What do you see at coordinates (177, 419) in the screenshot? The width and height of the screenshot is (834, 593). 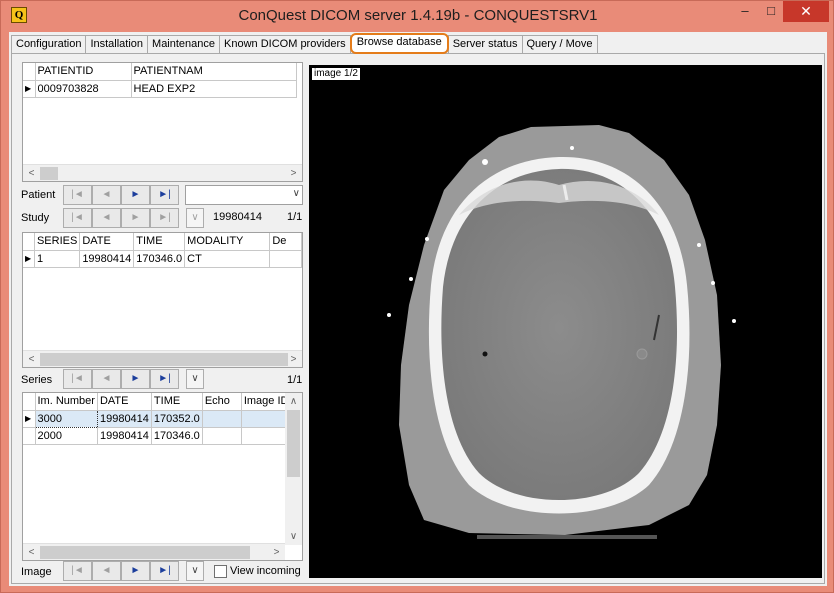 I see `image-time-cell: 170352.0` at bounding box center [177, 419].